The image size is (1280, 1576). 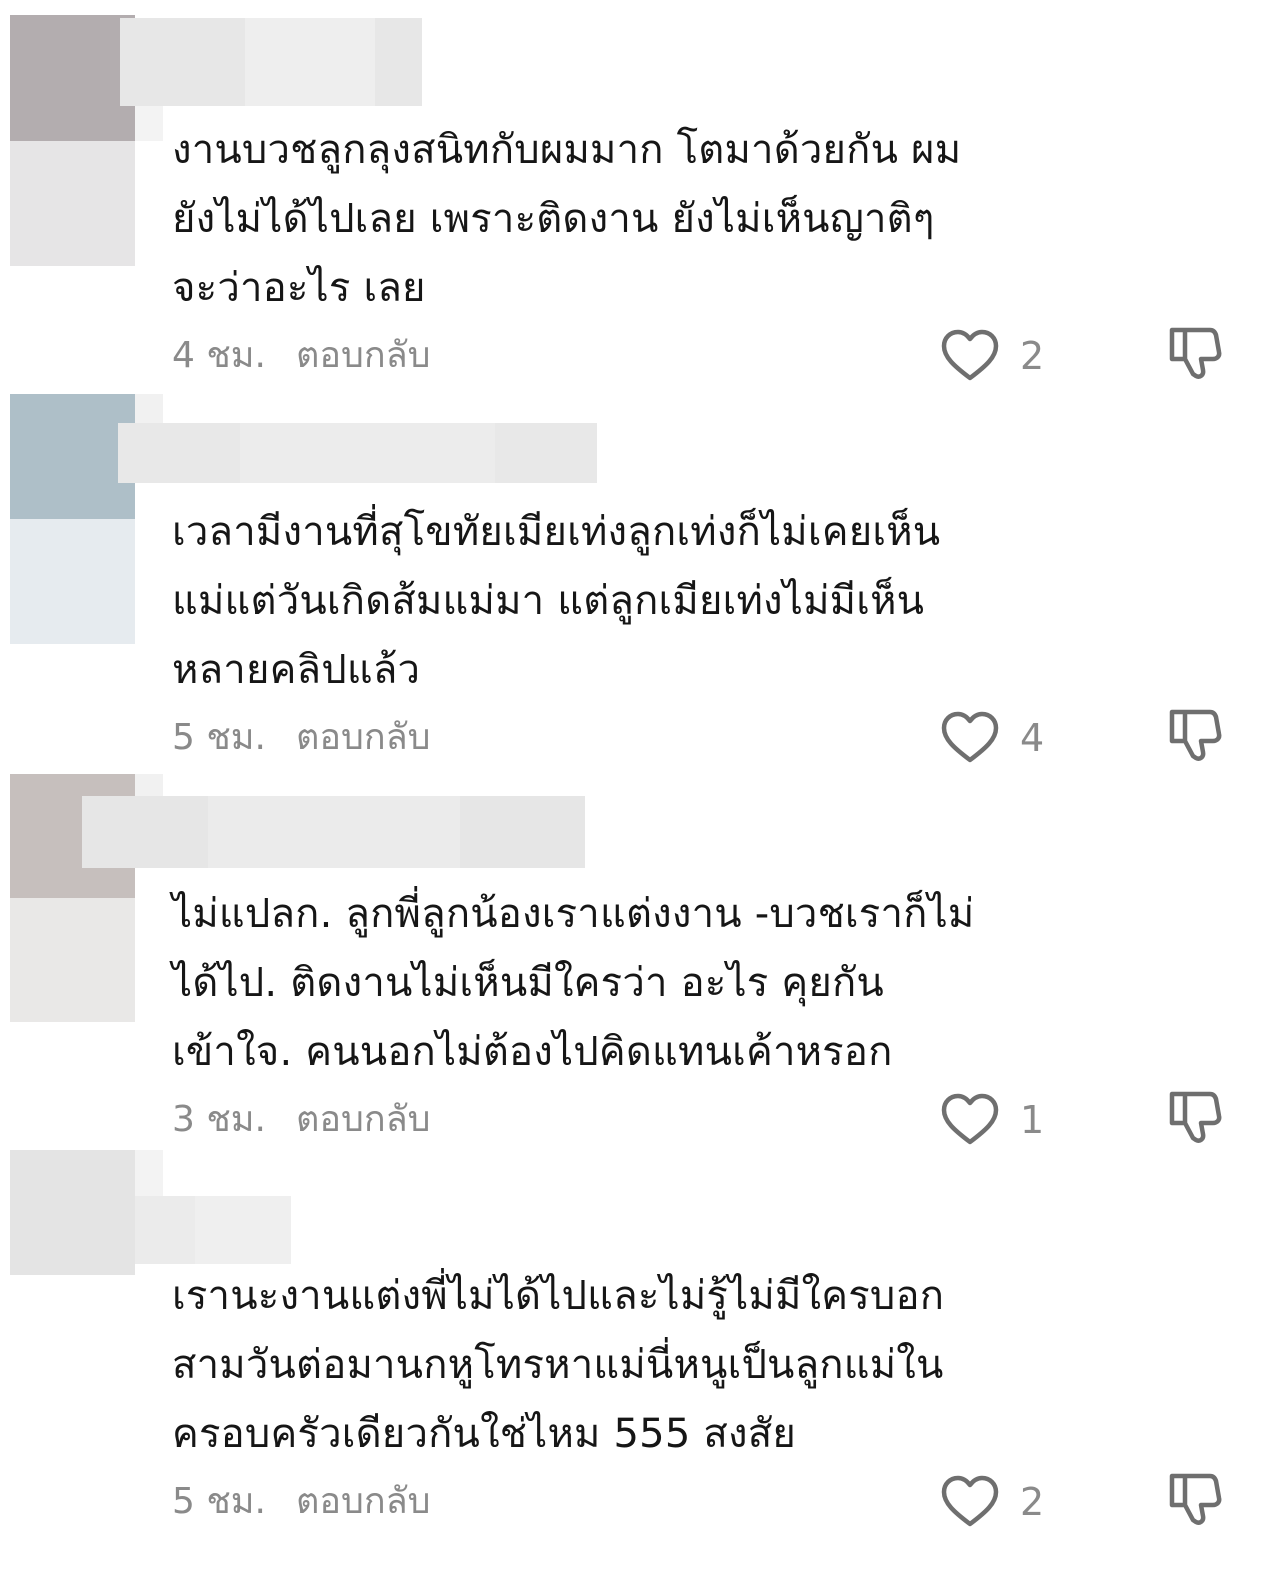 I want to click on comment-text-line: หลายคลิปแล้ว, so click(x=296, y=670).